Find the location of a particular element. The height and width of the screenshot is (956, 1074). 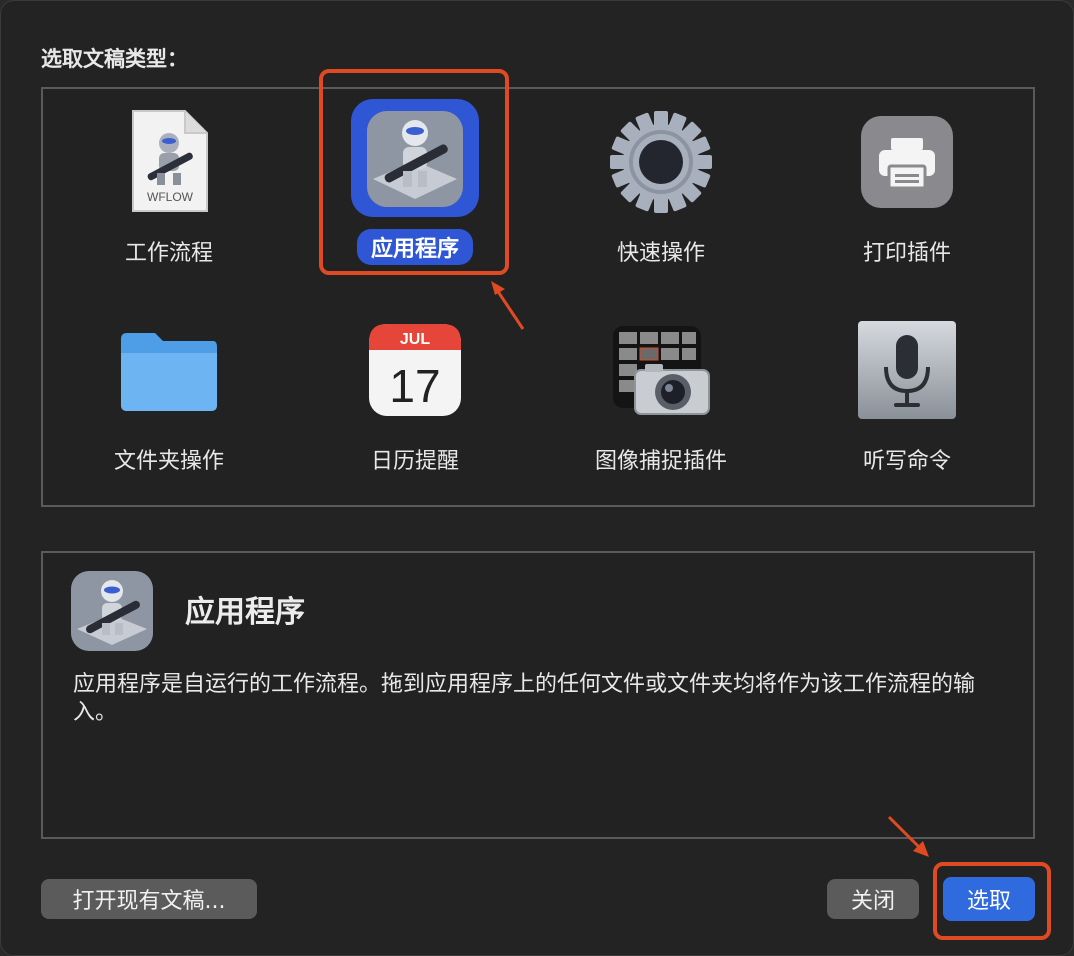

calendar-month: JUL is located at coordinates (415, 339).